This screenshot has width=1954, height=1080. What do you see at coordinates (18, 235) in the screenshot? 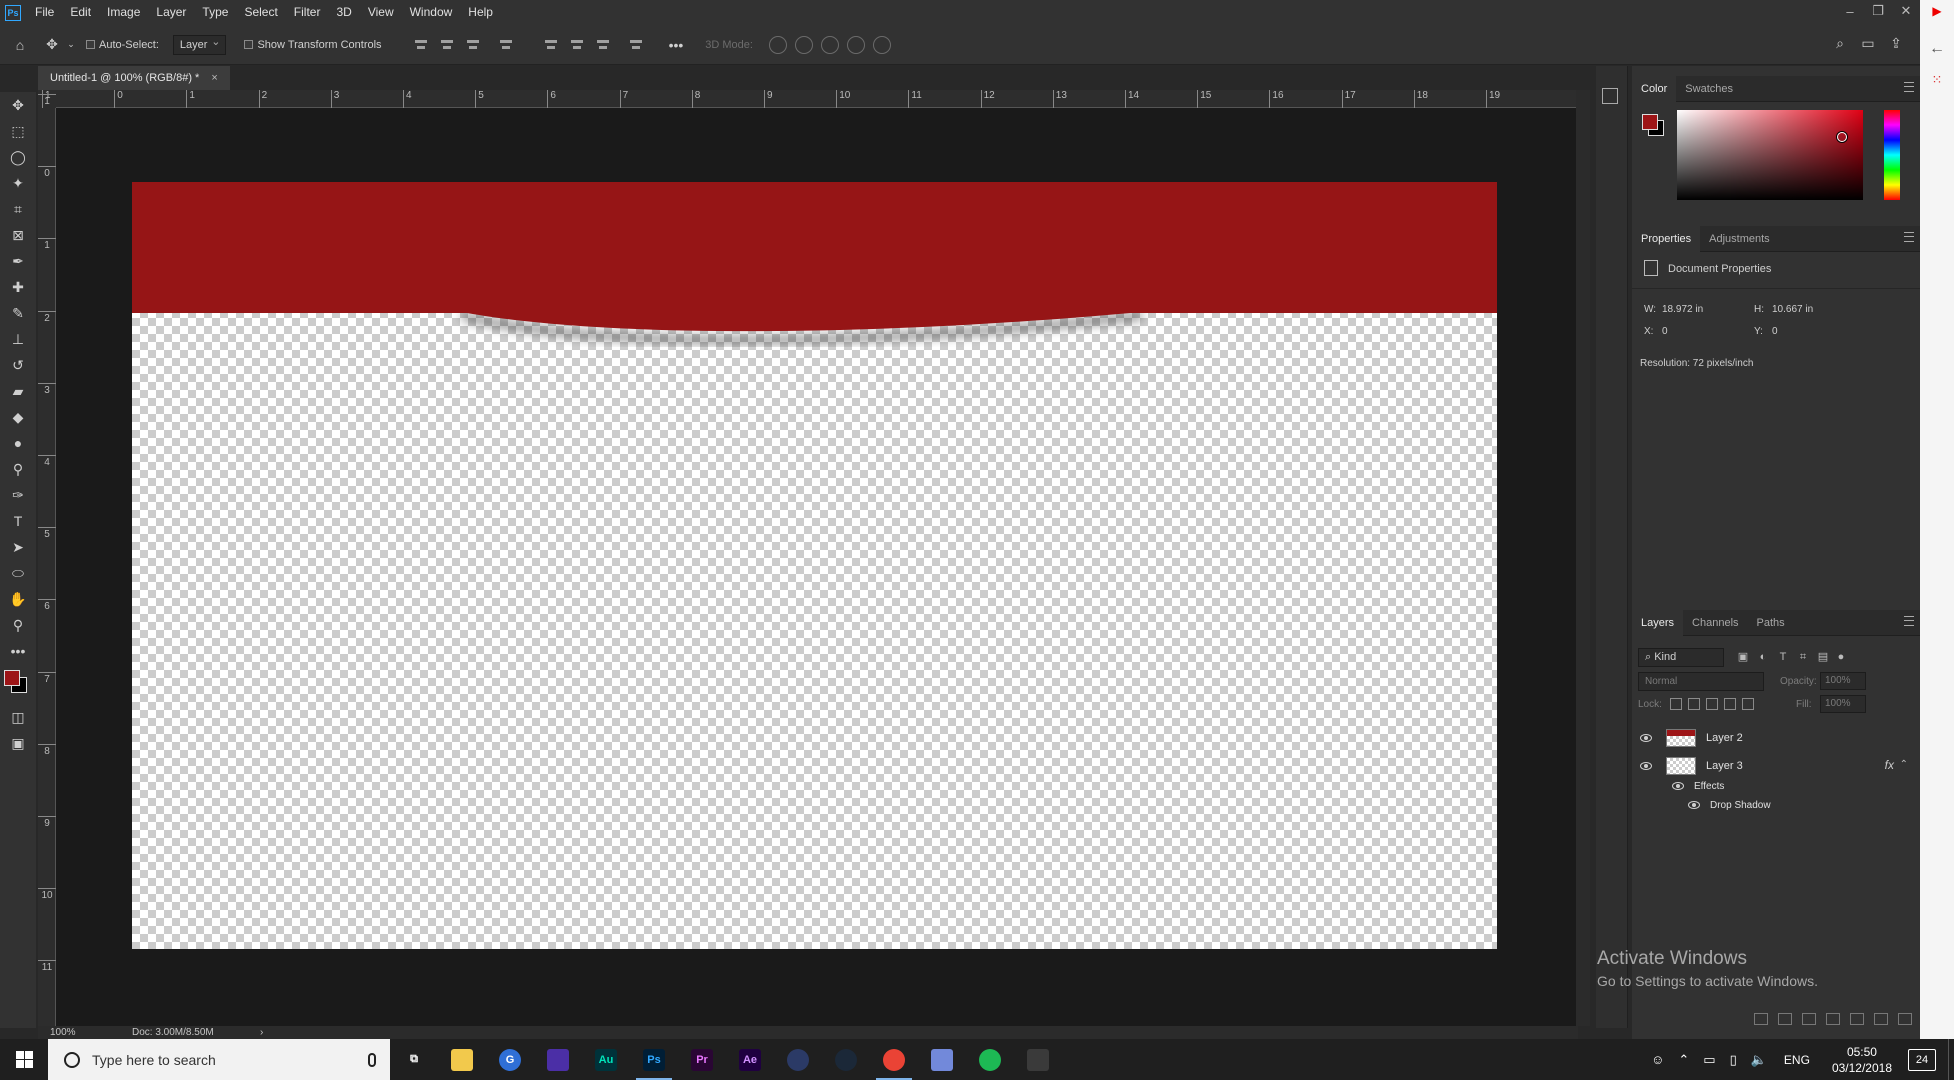
I see `frame-tool-icon: ⊠` at bounding box center [18, 235].